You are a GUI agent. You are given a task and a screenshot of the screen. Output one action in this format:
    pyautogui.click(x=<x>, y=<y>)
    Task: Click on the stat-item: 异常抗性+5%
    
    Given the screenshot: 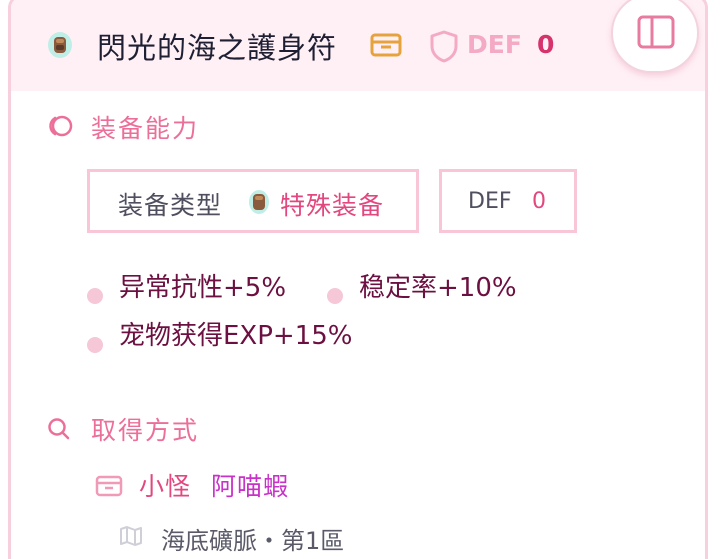 What is the action you would take?
    pyautogui.click(x=203, y=288)
    